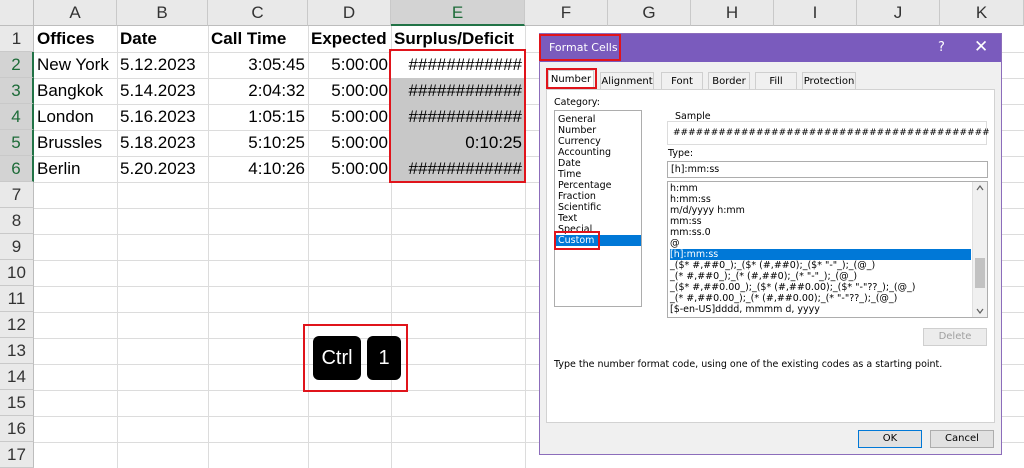 This screenshot has height=468, width=1024. Describe the element at coordinates (384, 358) in the screenshot. I see `one-key: 1` at that location.